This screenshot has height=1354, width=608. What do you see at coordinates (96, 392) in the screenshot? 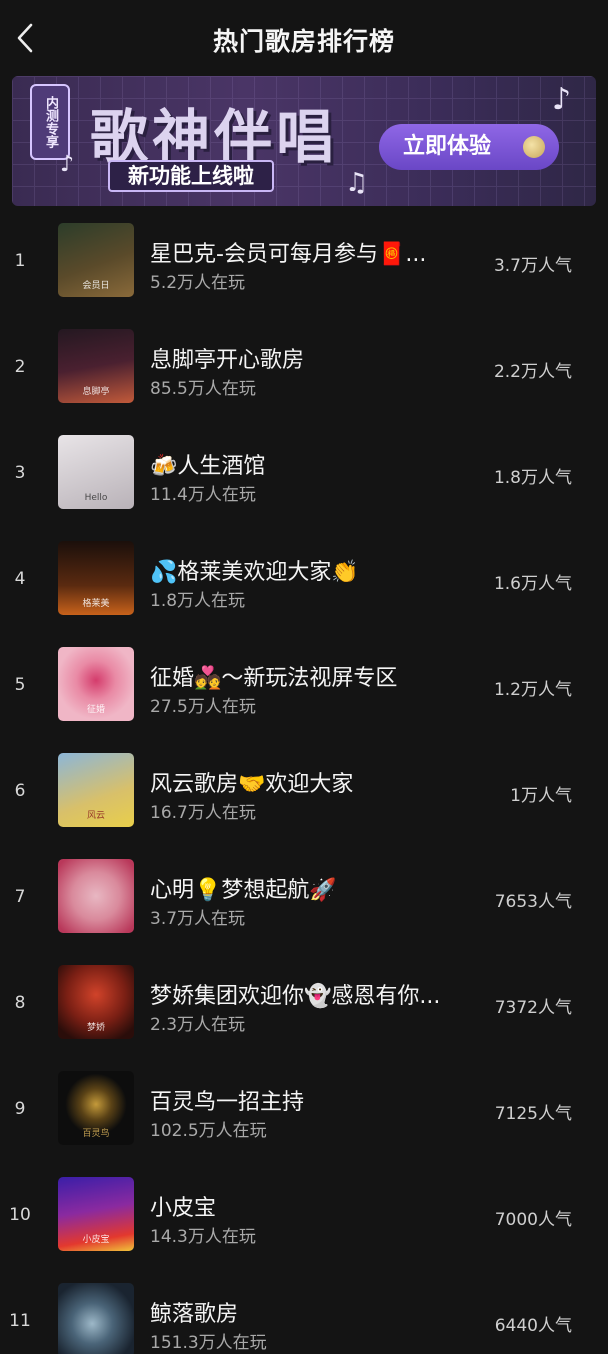
I see `thumbnail-caption: 息脚亭` at bounding box center [96, 392].